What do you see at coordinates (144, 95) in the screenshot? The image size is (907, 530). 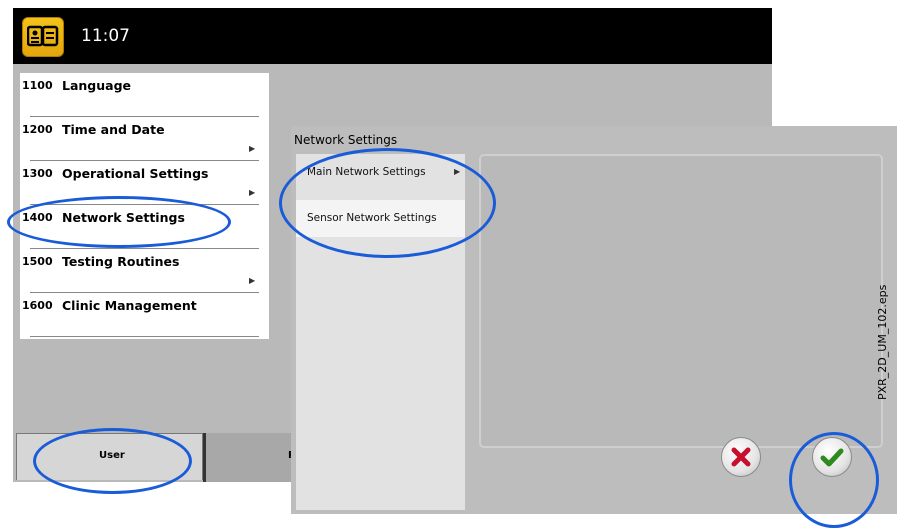 I see `menu-item-language: 1100 Language` at bounding box center [144, 95].